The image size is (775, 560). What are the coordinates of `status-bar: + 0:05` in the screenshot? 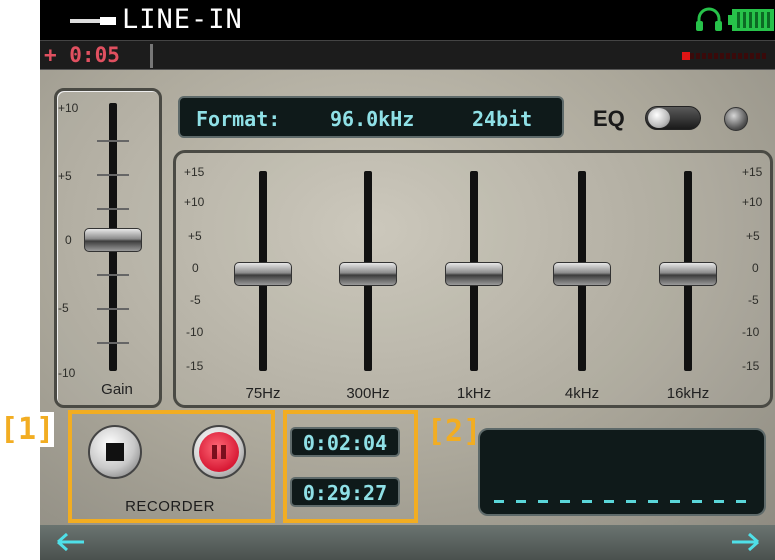 It's located at (407, 55).